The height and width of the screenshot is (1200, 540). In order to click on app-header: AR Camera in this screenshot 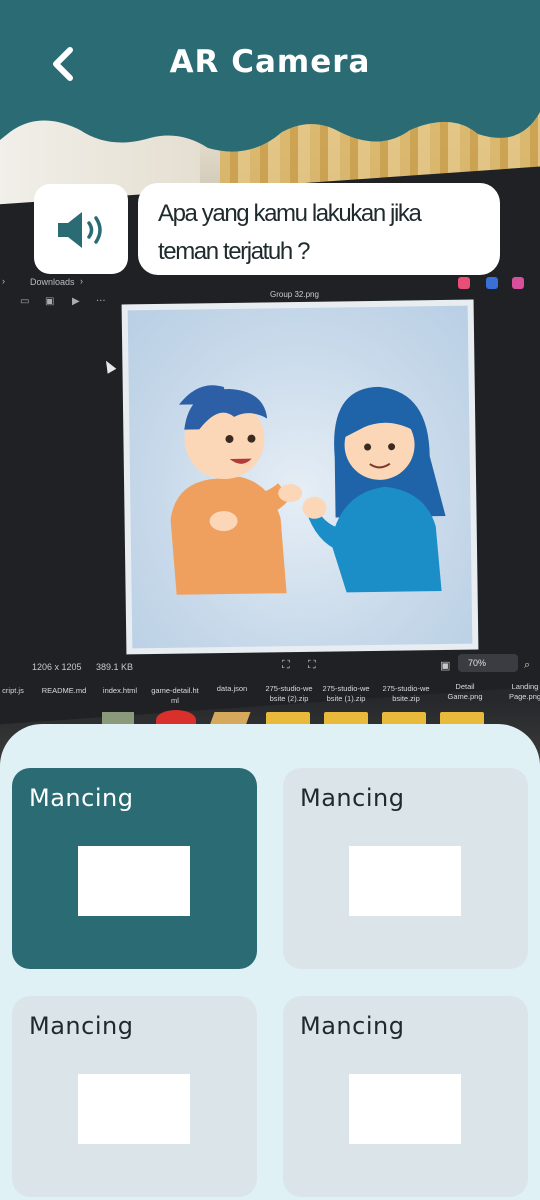, I will do `click(270, 80)`.